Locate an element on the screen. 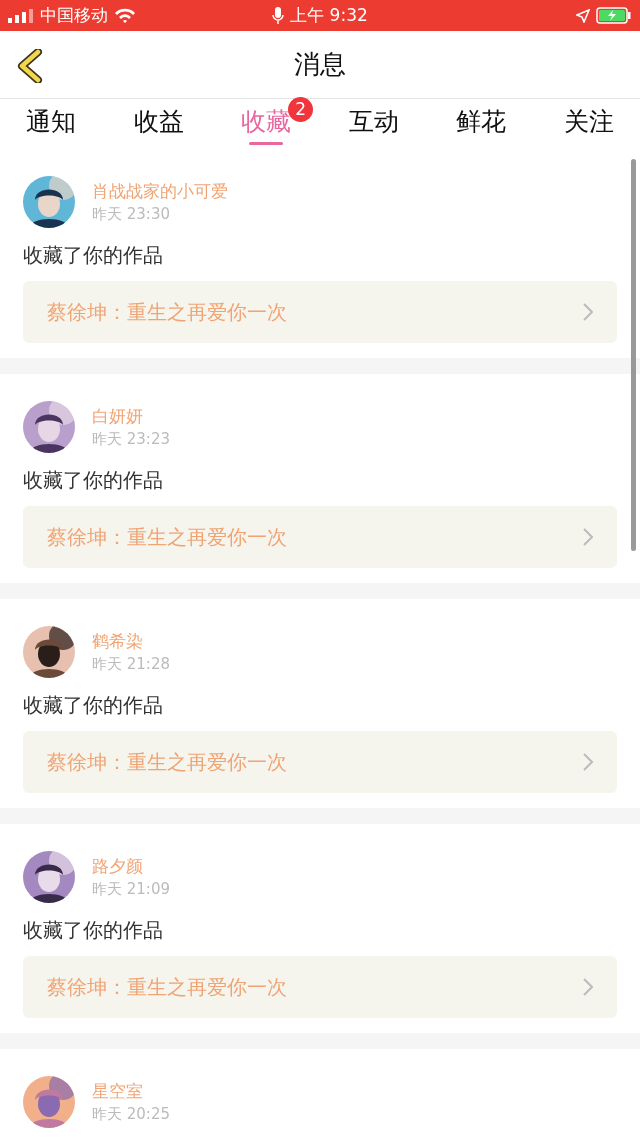 This screenshot has width=640, height=1138. user-name: 白妍妍 is located at coordinates (118, 416).